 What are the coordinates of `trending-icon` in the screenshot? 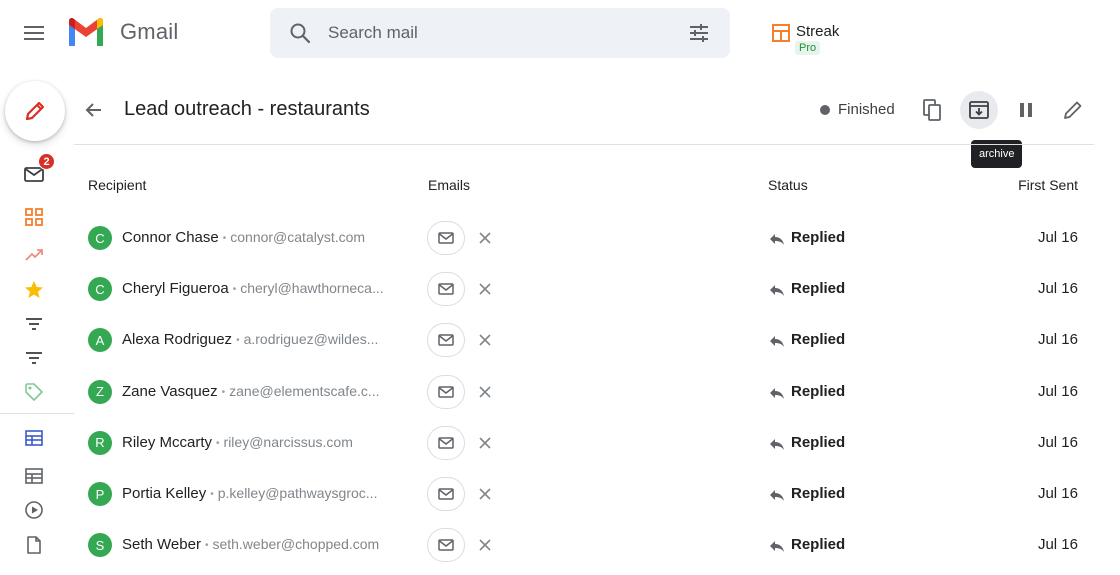 It's located at (34, 255).